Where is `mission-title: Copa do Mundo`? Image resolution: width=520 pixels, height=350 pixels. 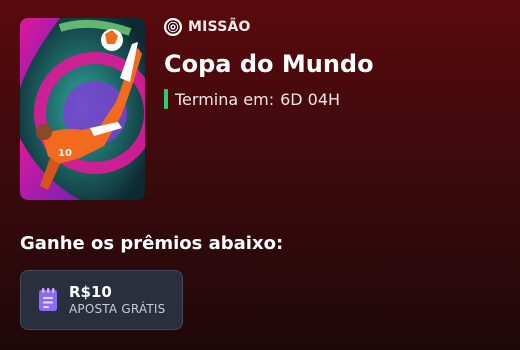 mission-title: Copa do Mundo is located at coordinates (269, 64).